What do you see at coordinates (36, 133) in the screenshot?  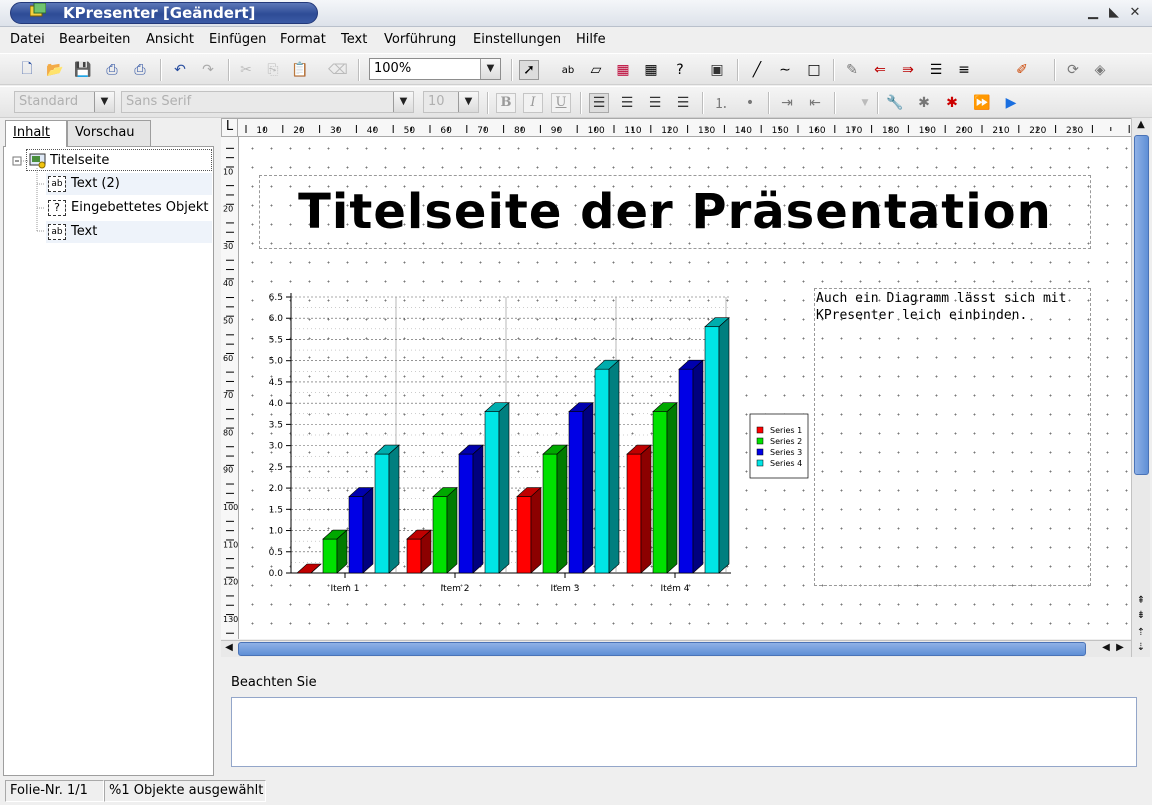 I see `tab-inhalt: Inhalt` at bounding box center [36, 133].